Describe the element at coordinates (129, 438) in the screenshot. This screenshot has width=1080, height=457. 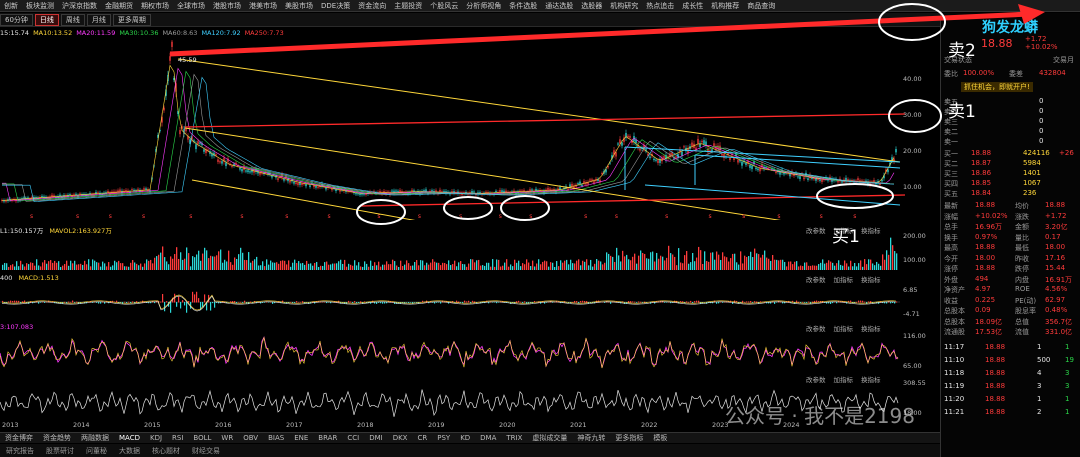
I see `indicator-tab: MACD` at that location.